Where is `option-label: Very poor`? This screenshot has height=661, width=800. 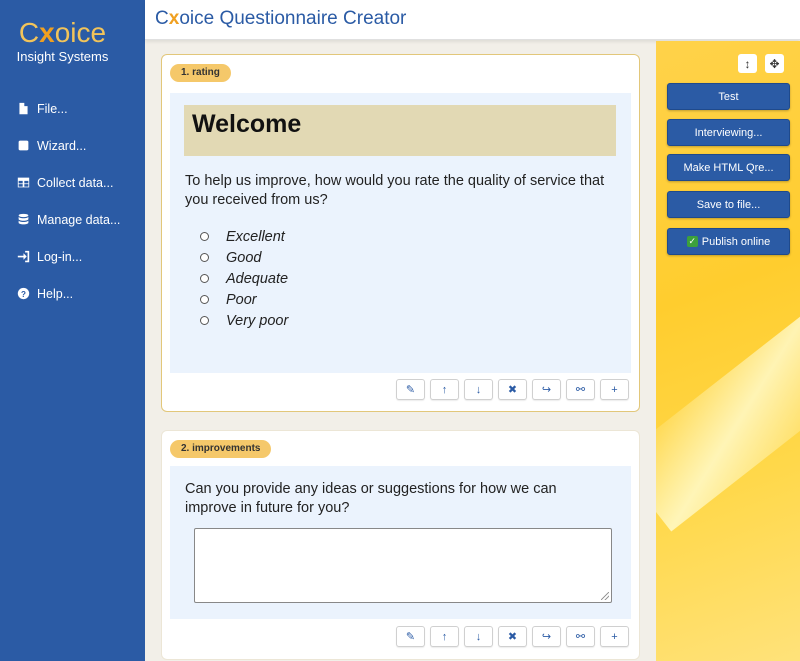 option-label: Very poor is located at coordinates (257, 320).